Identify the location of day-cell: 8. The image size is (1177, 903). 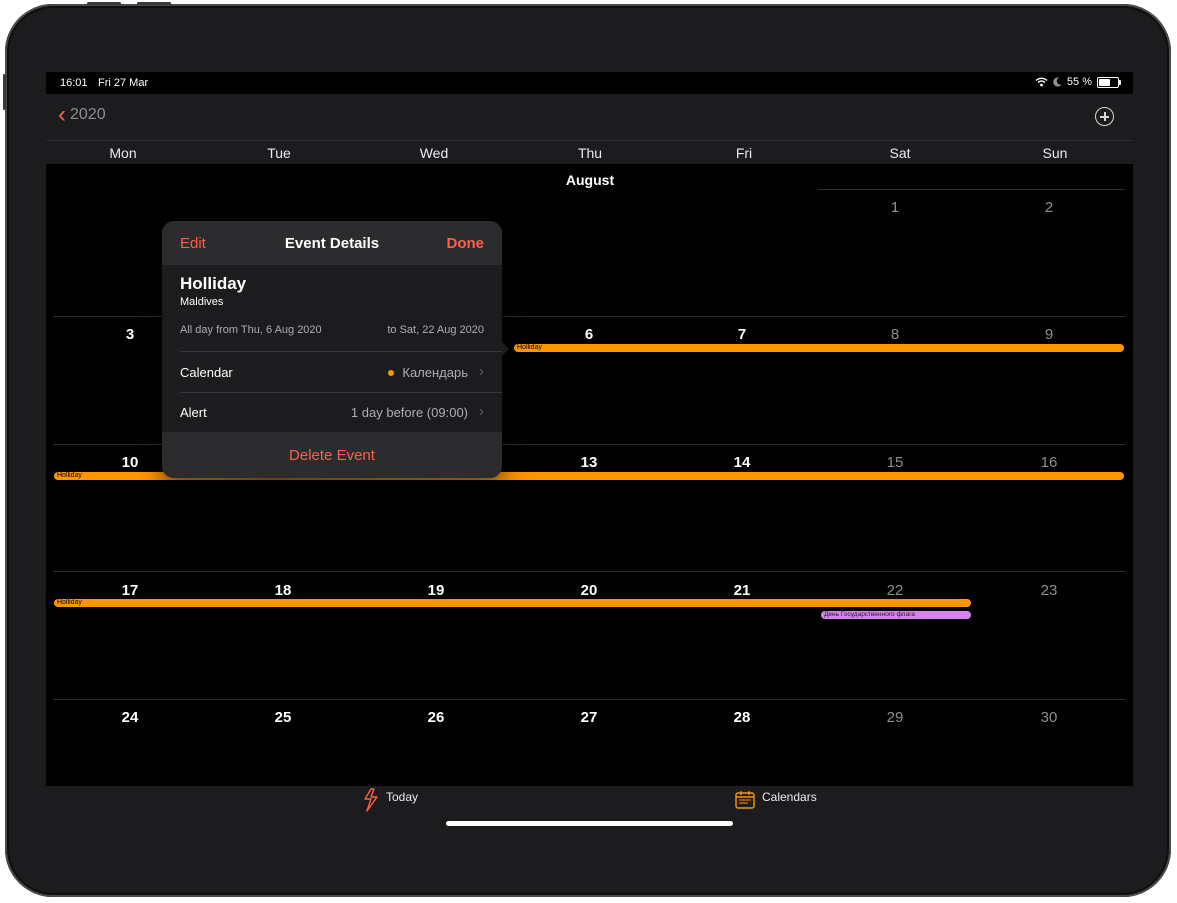
(895, 334).